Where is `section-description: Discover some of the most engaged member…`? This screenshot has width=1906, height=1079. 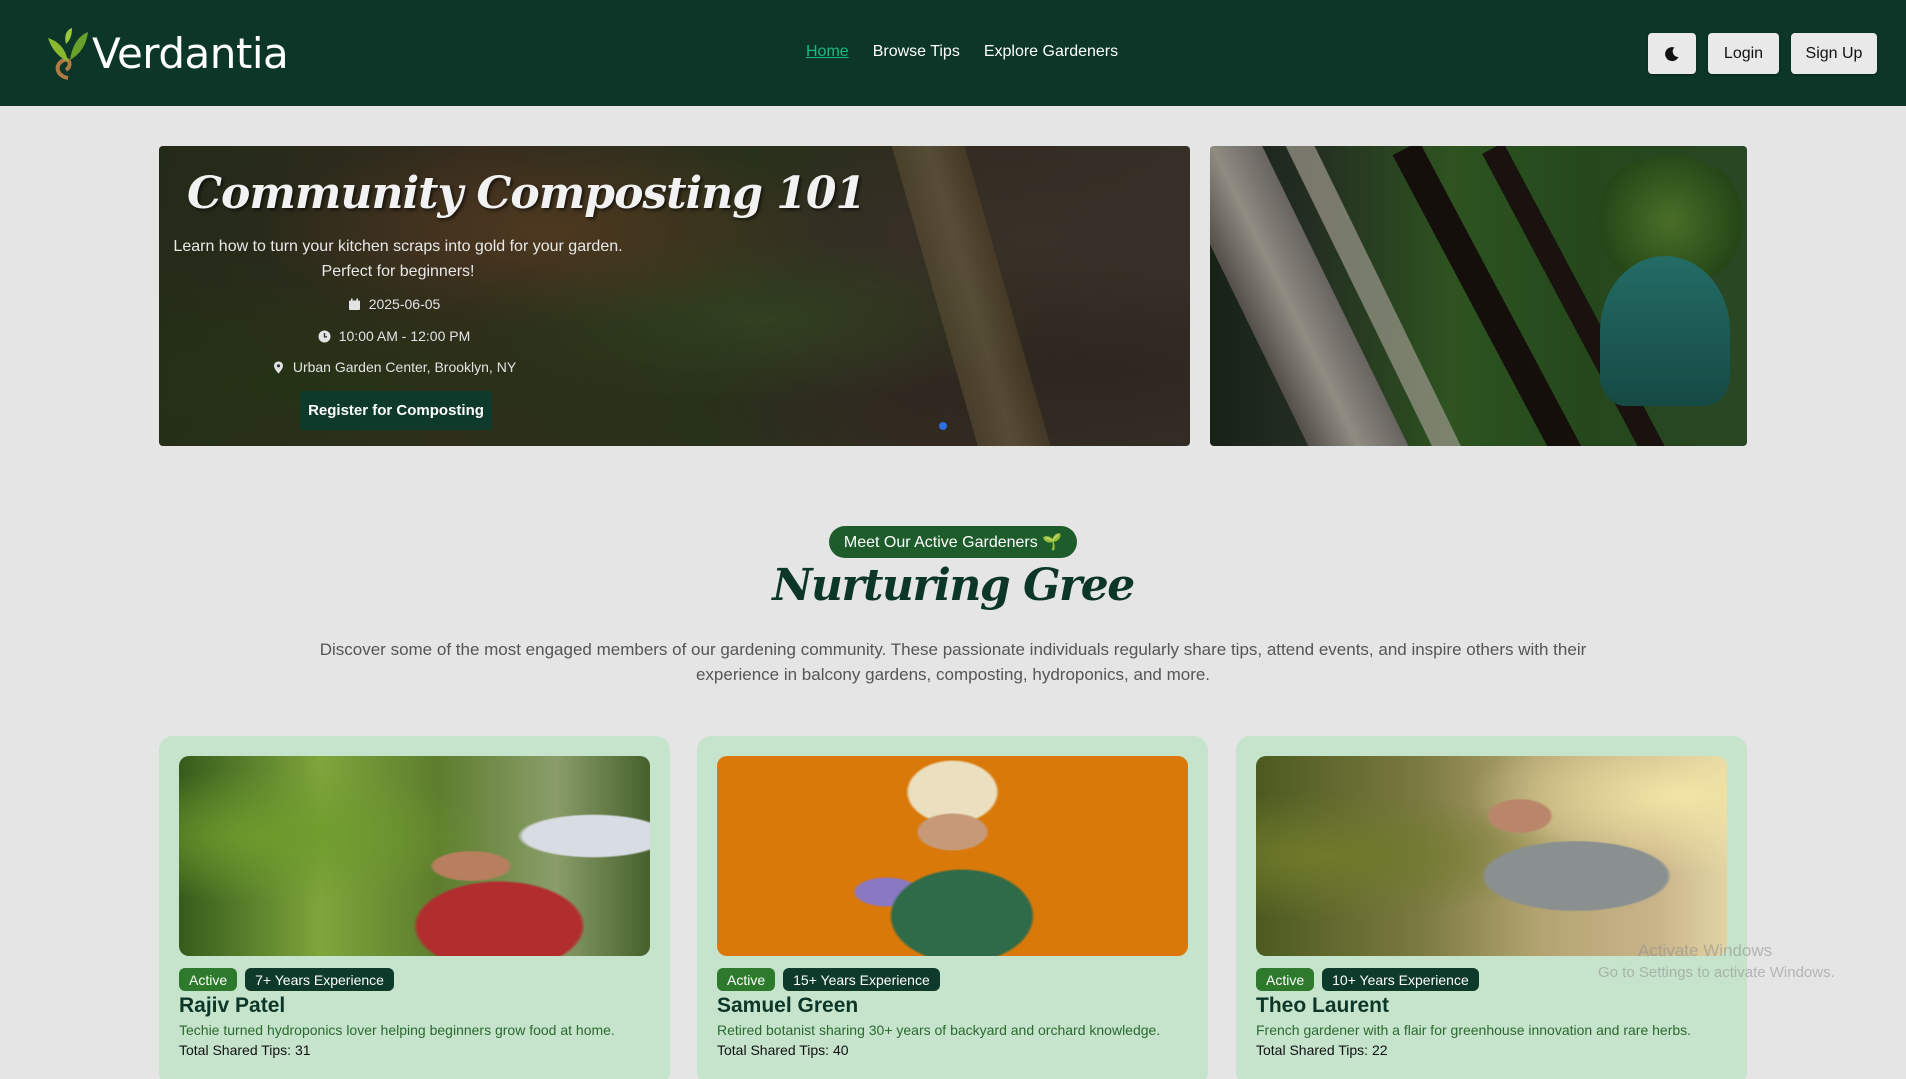
section-description: Discover some of the most engaged member… is located at coordinates (953, 662).